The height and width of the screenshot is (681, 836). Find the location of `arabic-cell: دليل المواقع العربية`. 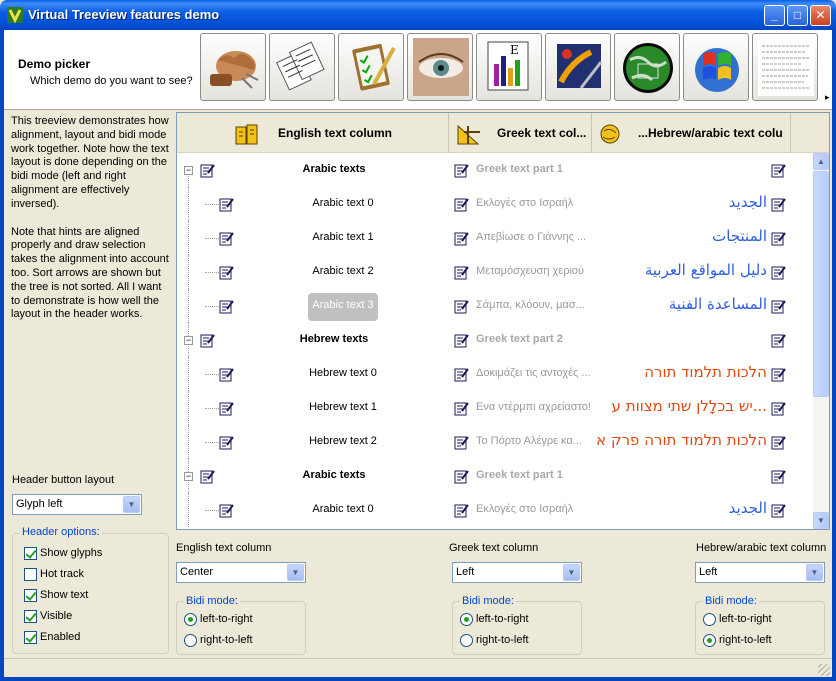

arabic-cell: دليل المواقع العربية is located at coordinates (705, 270).